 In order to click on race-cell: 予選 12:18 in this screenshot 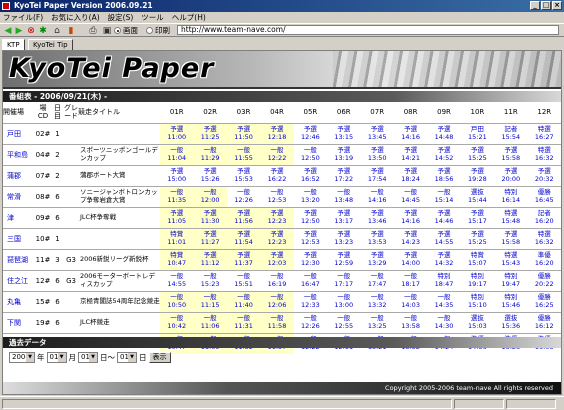, I will do `click(277, 133)`.